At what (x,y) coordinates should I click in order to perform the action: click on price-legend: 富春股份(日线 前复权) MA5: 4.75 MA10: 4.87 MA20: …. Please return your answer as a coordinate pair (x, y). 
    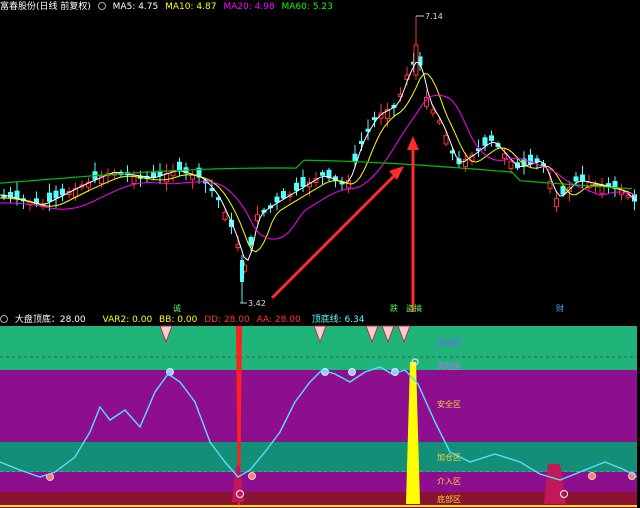
    Looking at the image, I should click on (168, 7).